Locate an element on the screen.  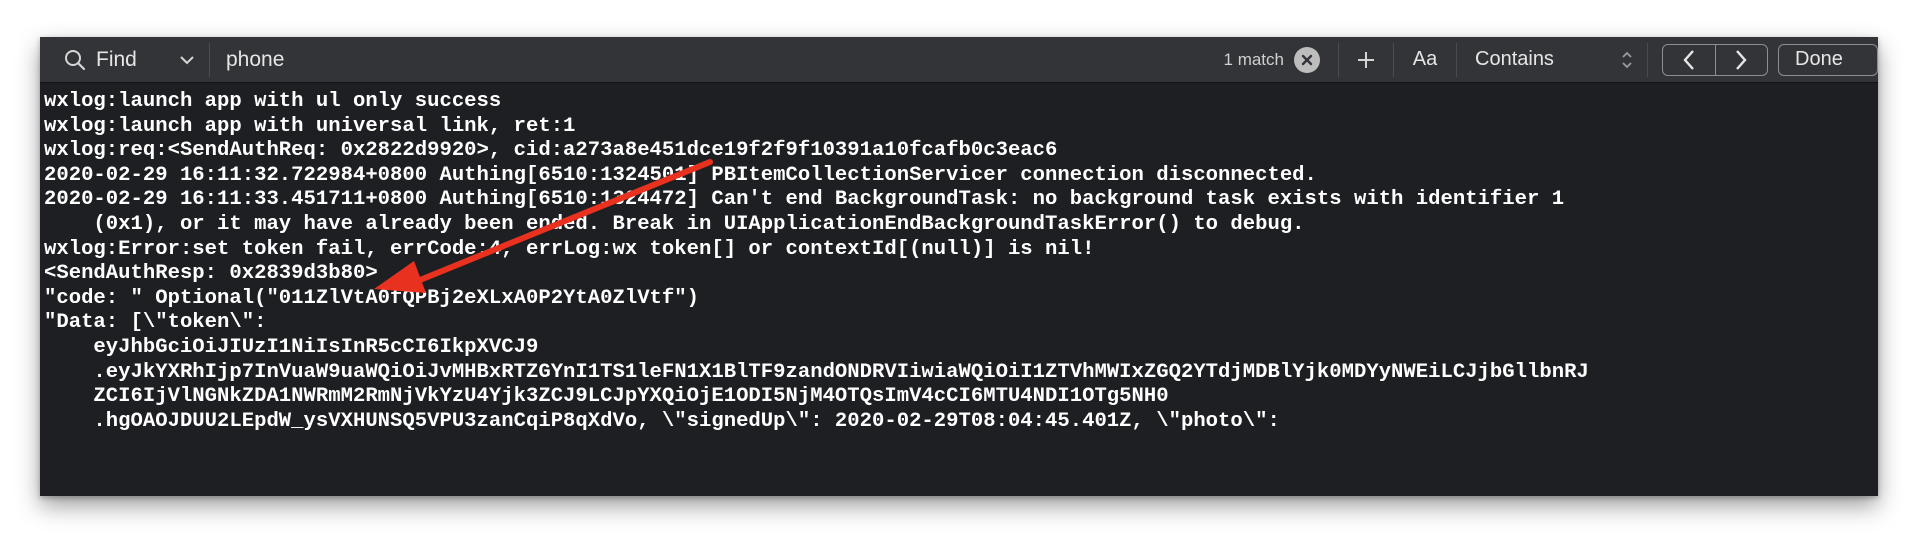
chevron-right-icon is located at coordinates (1741, 59).